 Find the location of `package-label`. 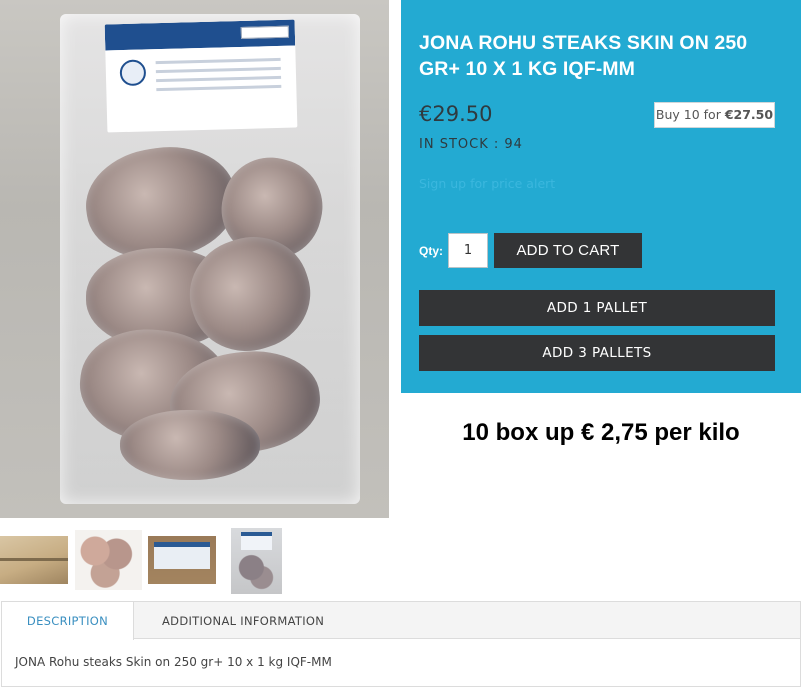

package-label is located at coordinates (201, 76).